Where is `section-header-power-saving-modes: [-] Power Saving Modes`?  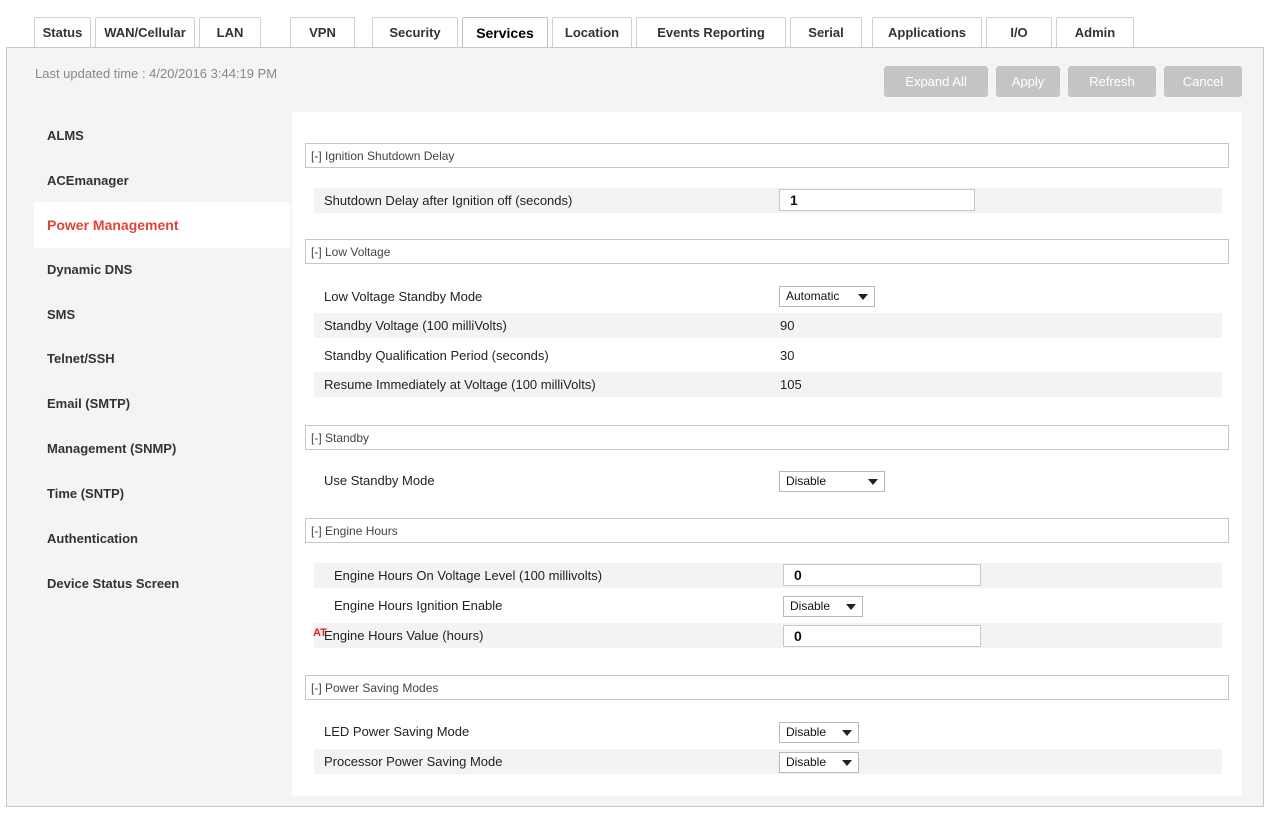
section-header-power-saving-modes: [-] Power Saving Modes is located at coordinates (767, 687).